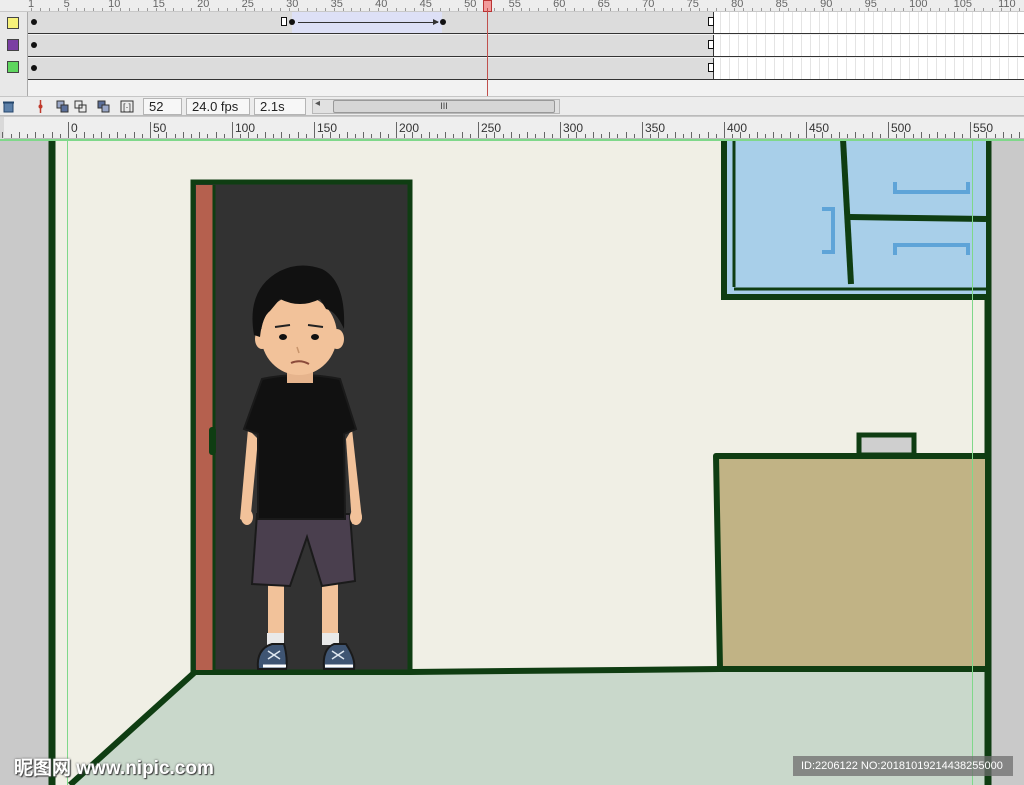 Image resolution: width=1024 pixels, height=785 pixels. Describe the element at coordinates (67, 462) in the screenshot. I see `guide-line-vertical-left` at that location.